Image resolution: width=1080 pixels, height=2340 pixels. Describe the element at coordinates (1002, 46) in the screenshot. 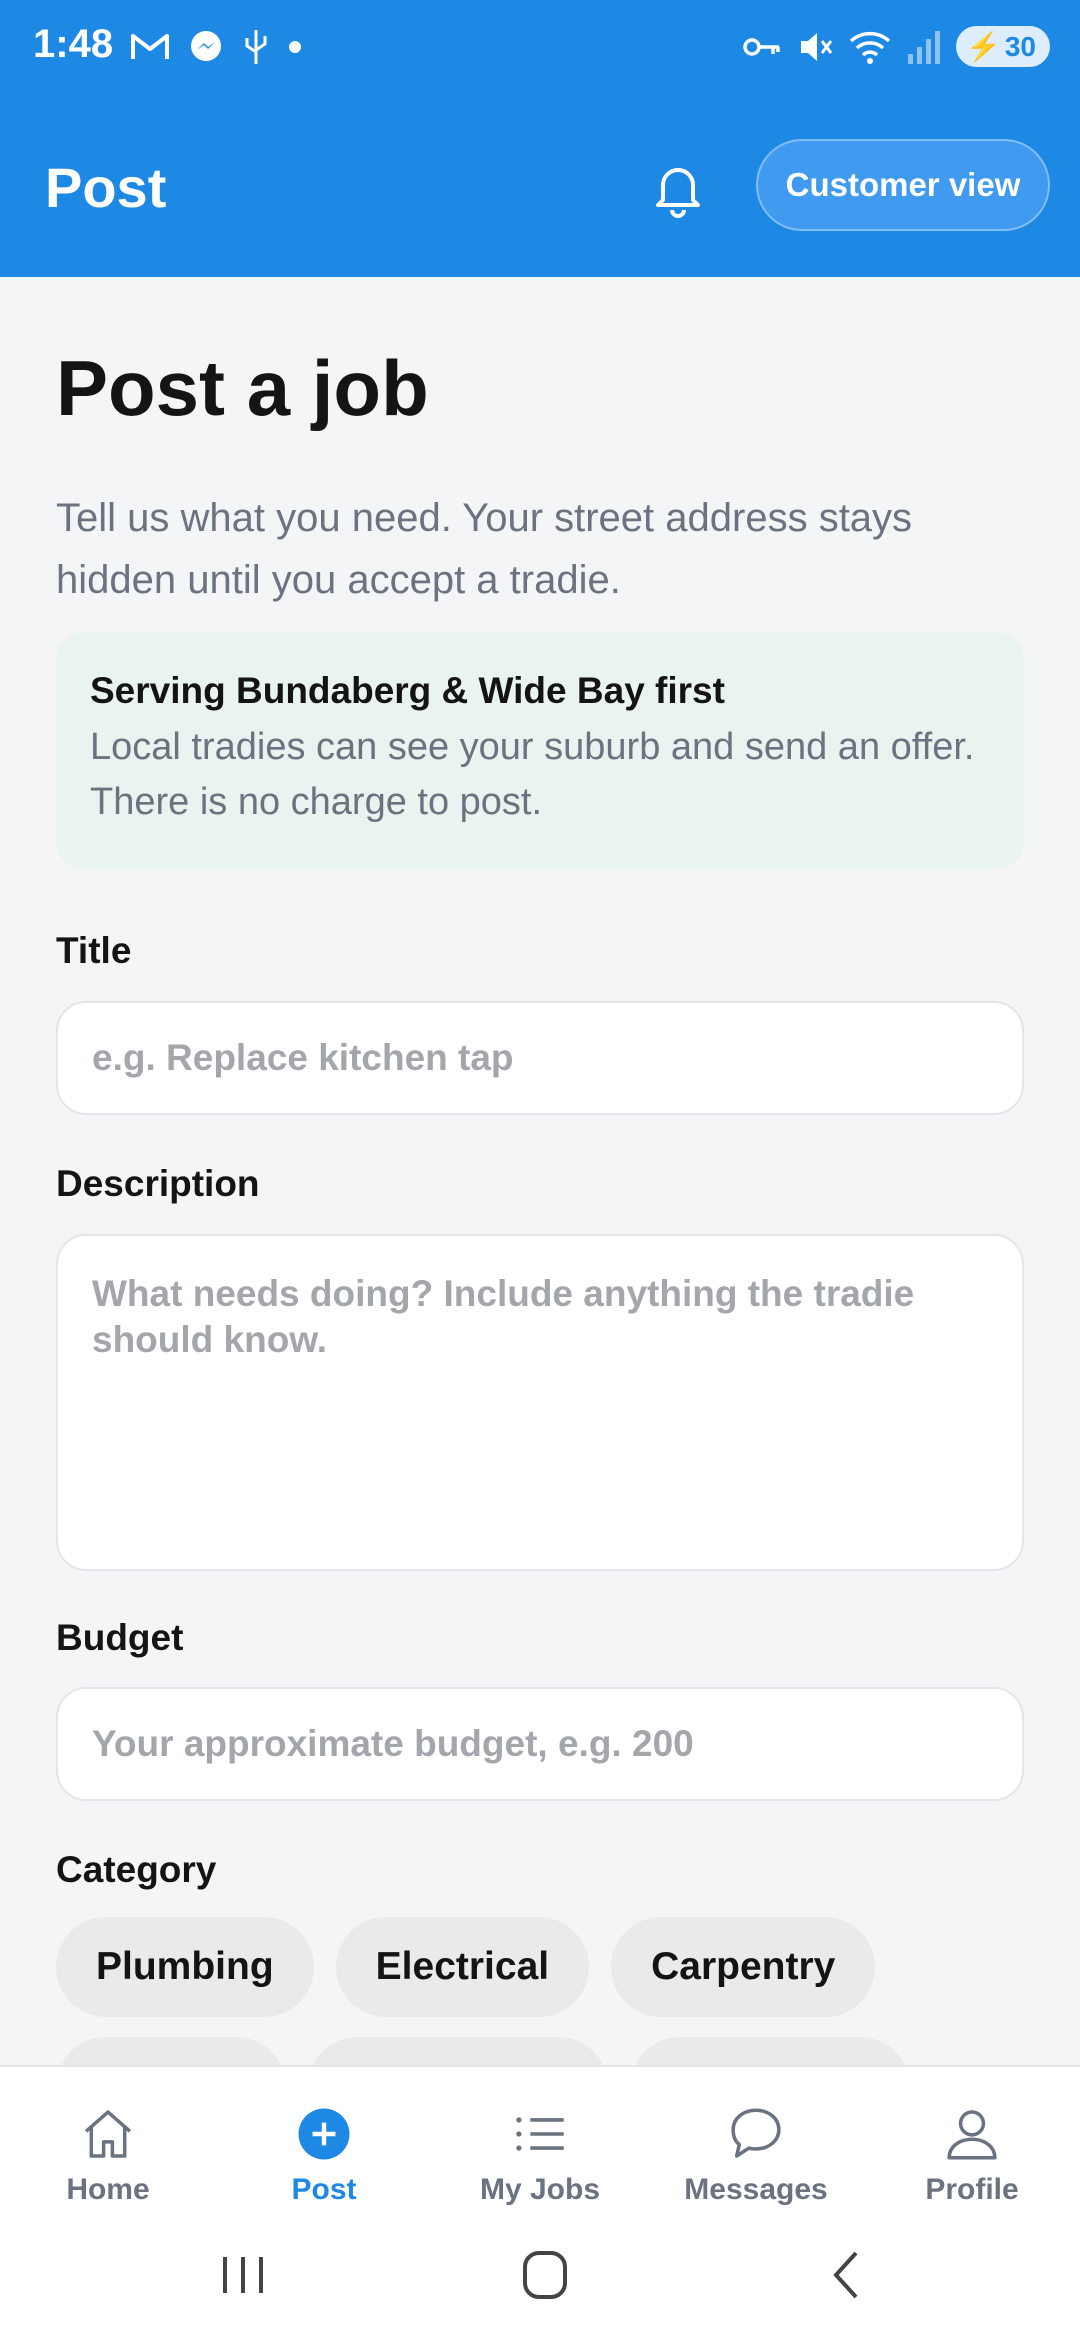

I see `battery-indicator: ⚡ 30` at that location.